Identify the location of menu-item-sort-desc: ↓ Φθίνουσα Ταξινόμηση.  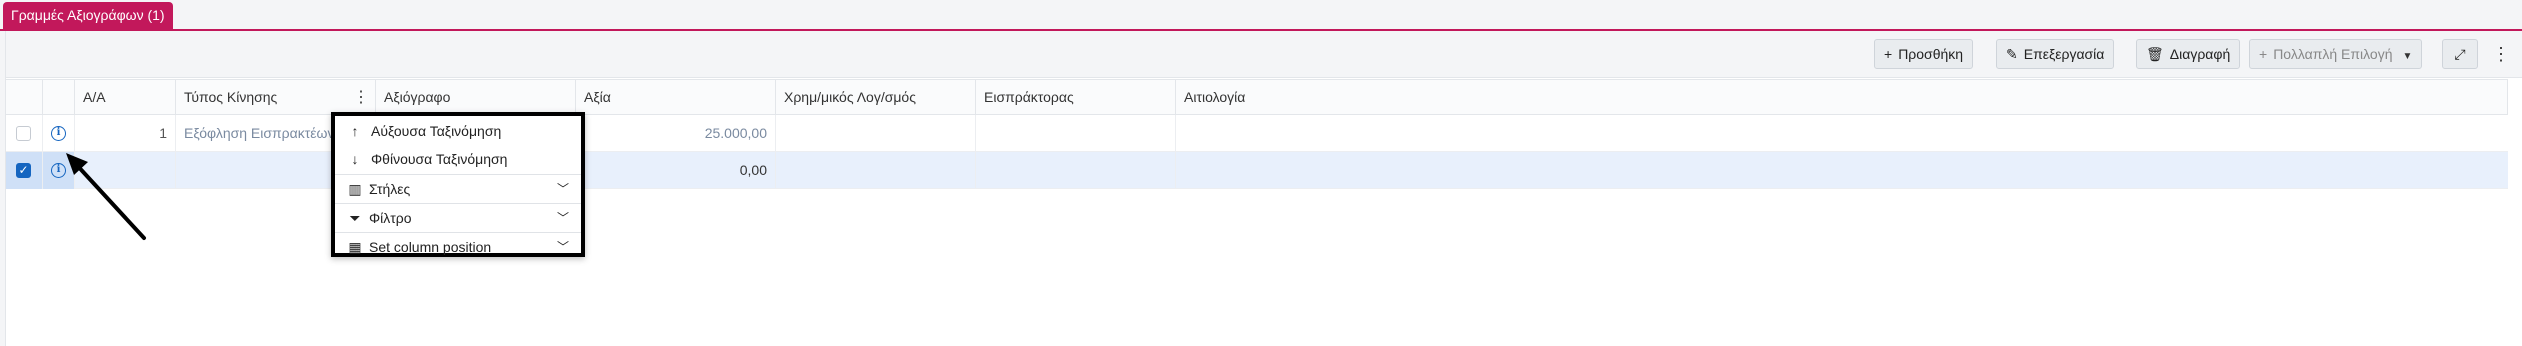
(458, 159).